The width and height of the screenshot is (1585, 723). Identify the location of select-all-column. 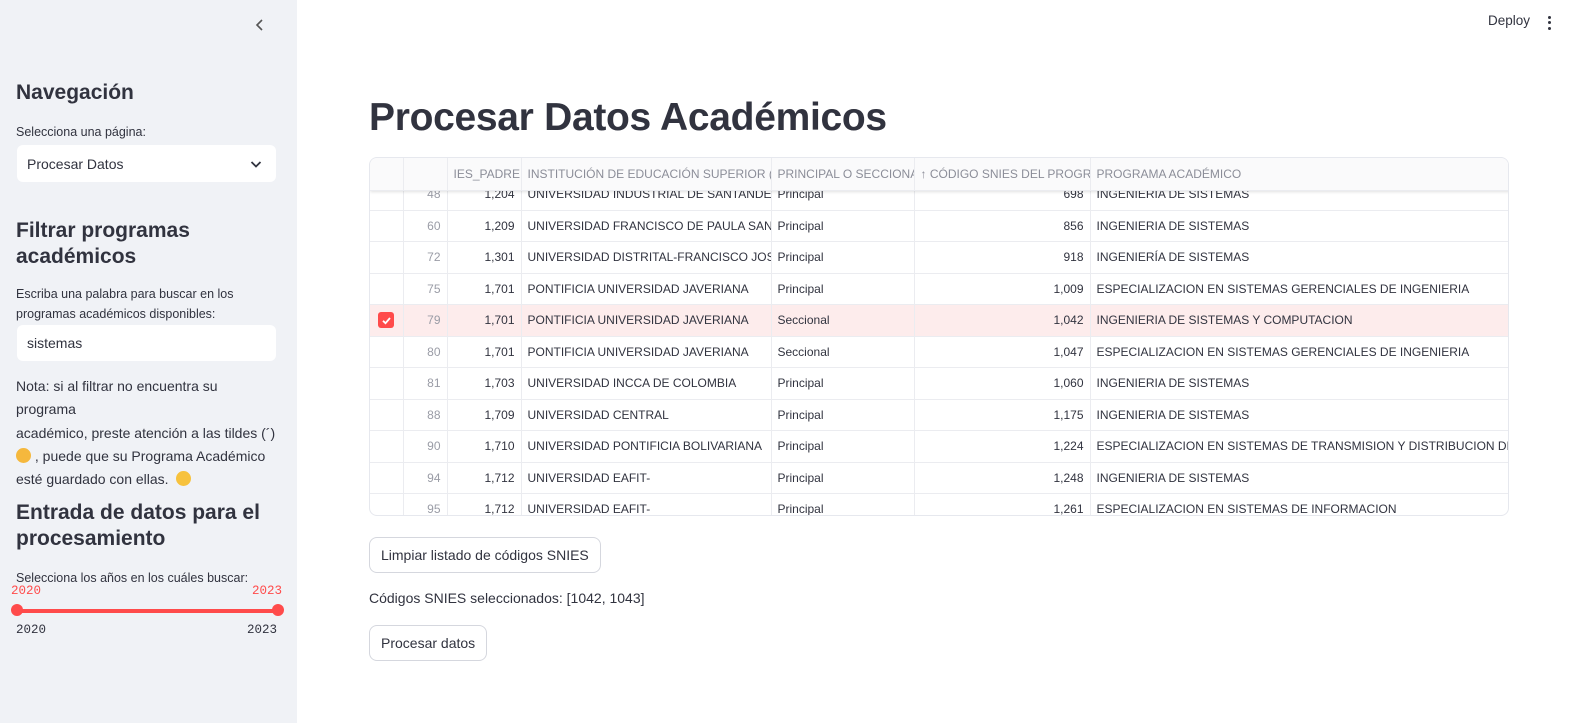
(387, 174).